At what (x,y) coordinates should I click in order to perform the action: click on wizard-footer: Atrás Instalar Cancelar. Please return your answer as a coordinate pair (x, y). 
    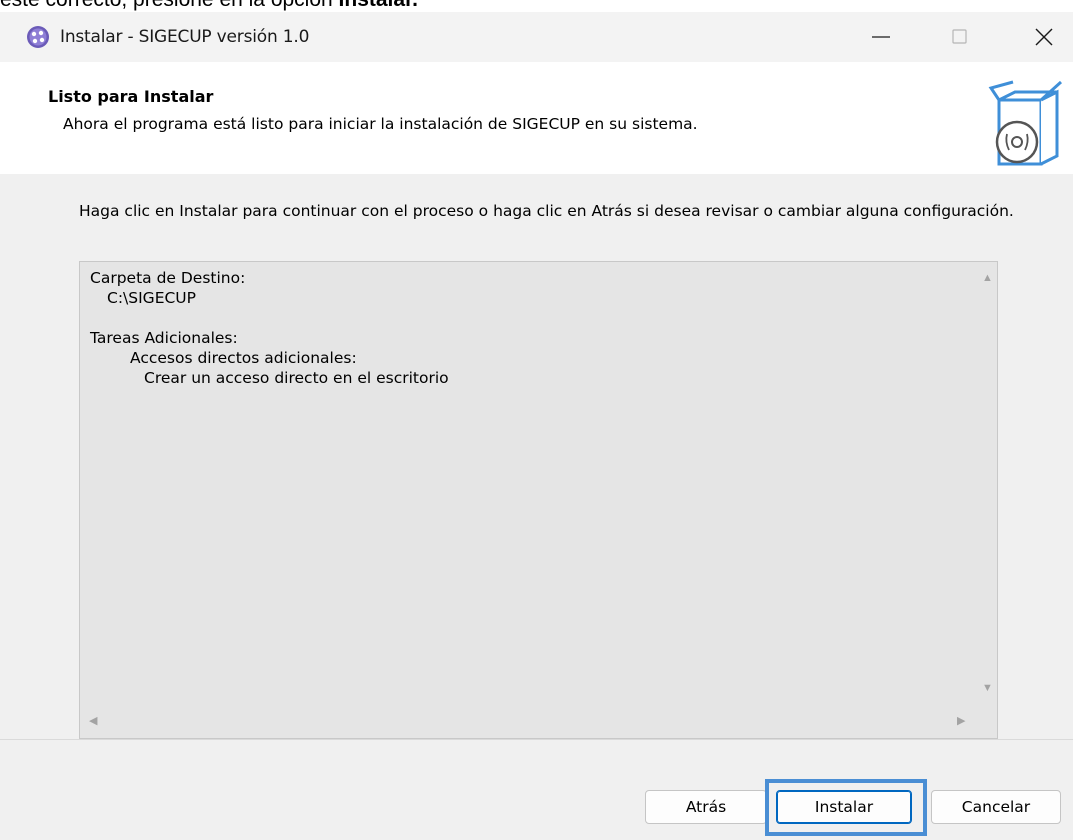
    Looking at the image, I should click on (536, 789).